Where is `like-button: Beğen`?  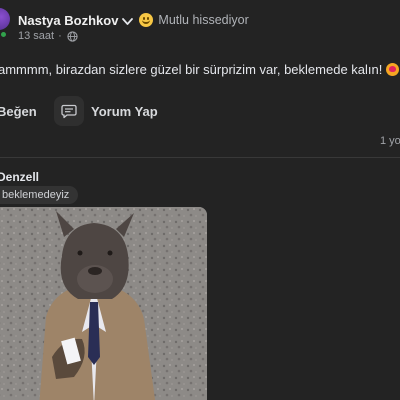
like-button: Beğen is located at coordinates (18, 111).